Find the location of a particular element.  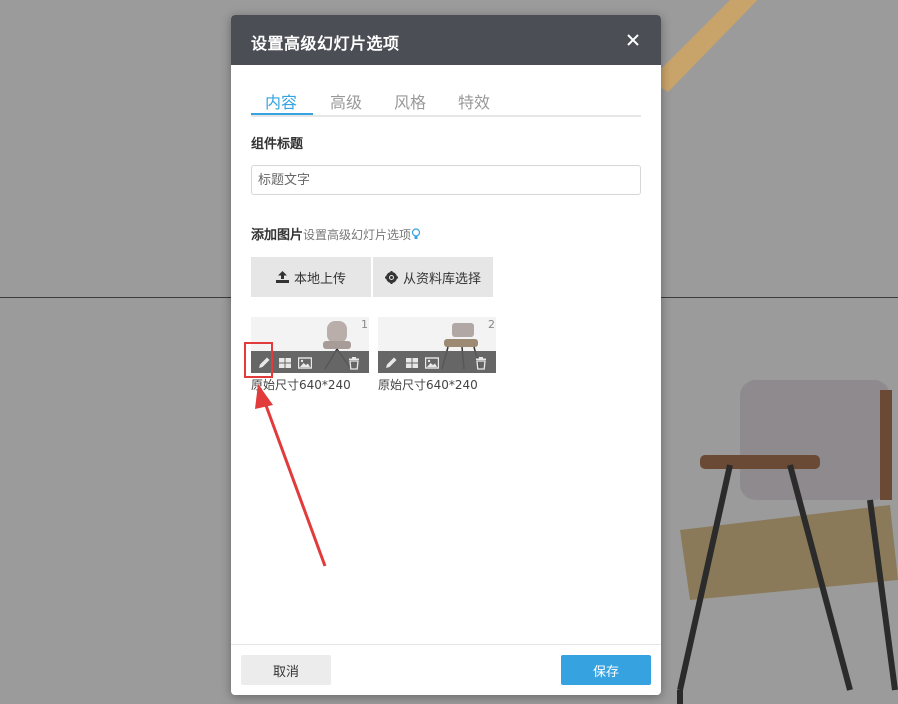

image-index: 2 is located at coordinates (491, 324).